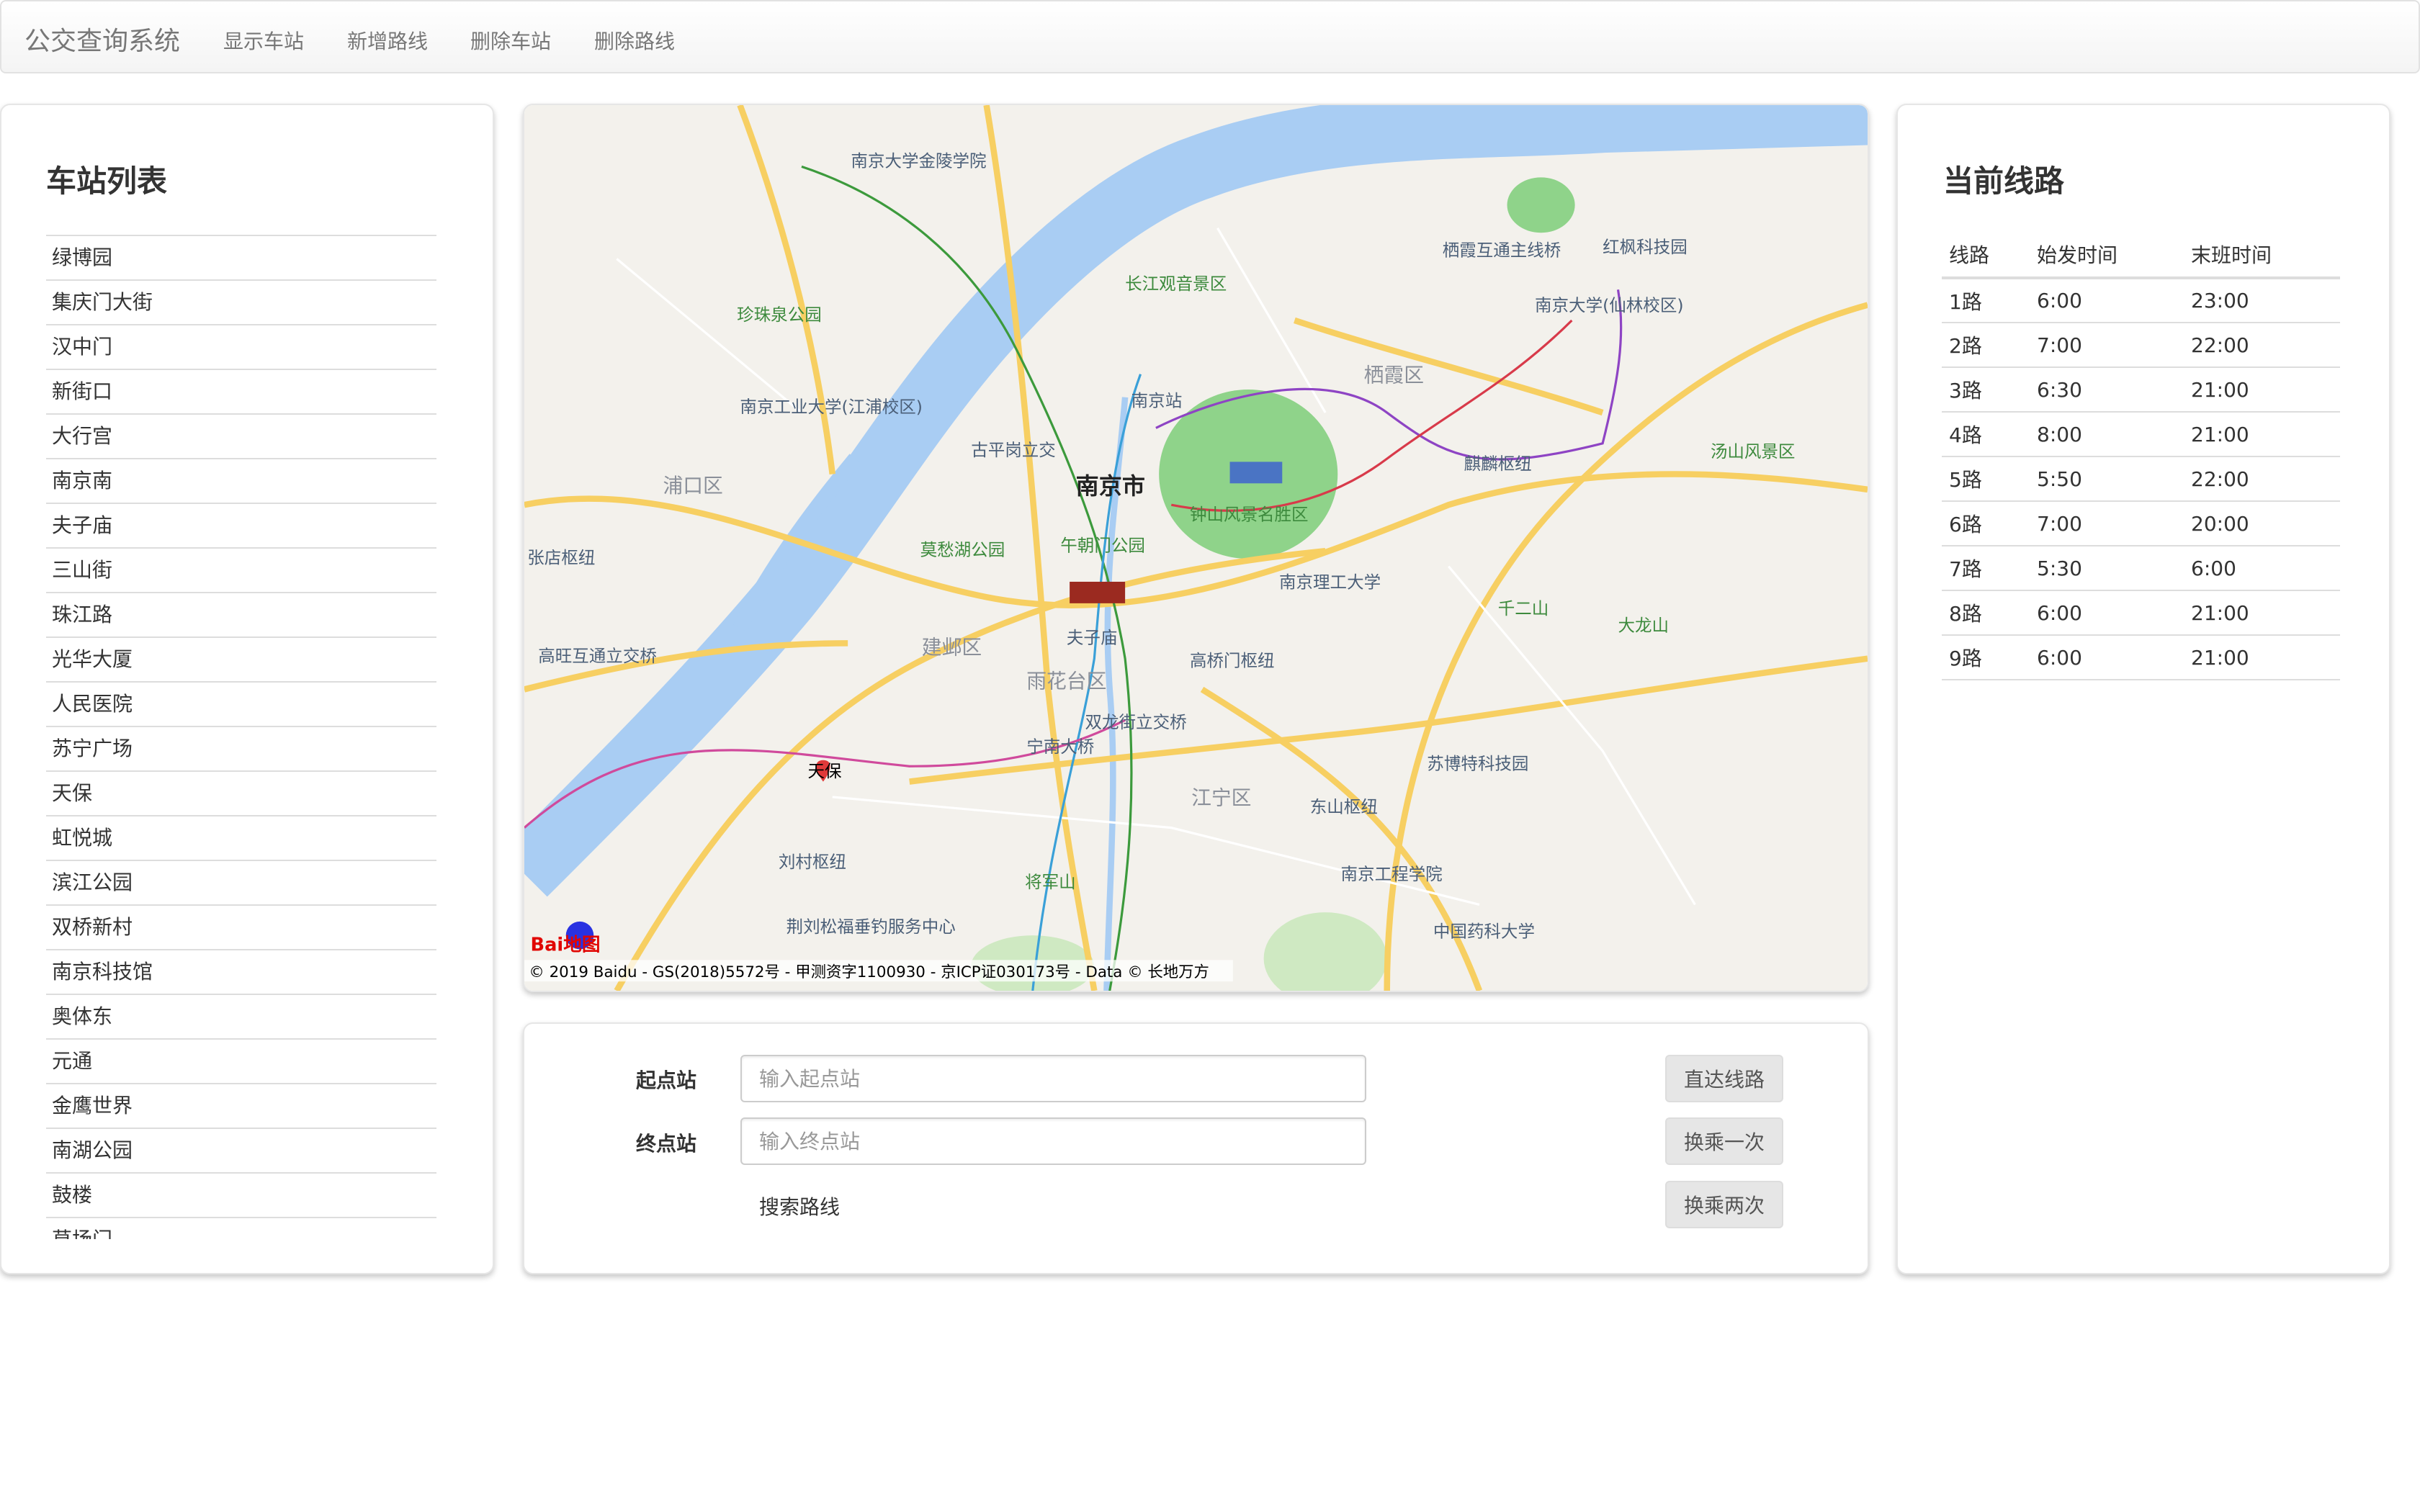 The width and height of the screenshot is (2420, 1512). I want to click on map-label: 南京大学金陵学院, so click(918, 160).